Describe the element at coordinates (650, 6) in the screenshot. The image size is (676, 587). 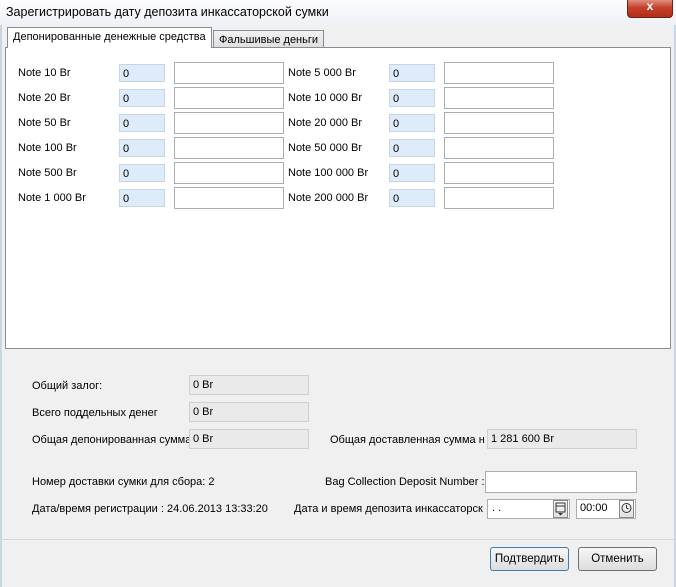
I see `close-icon: x` at that location.